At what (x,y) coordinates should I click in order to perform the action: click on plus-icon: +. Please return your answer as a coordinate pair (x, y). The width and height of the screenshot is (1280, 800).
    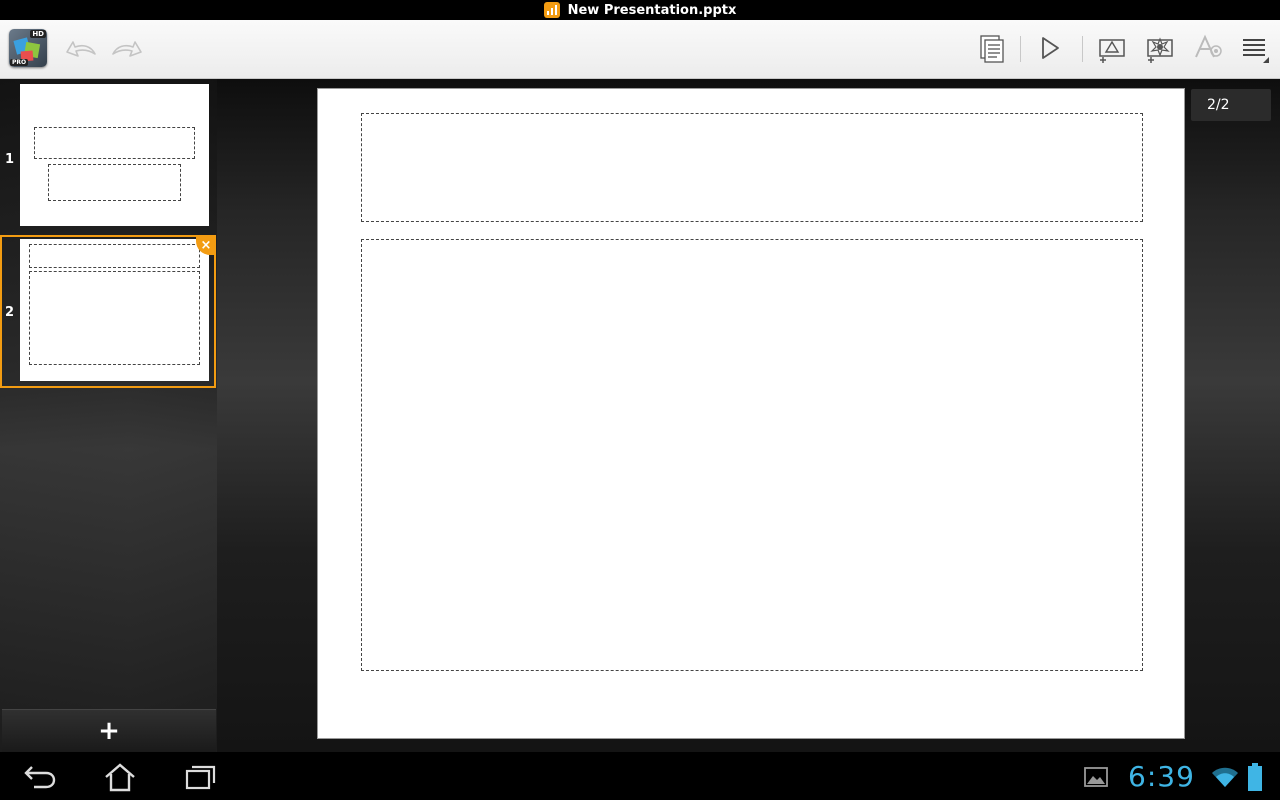
    Looking at the image, I should click on (109, 731).